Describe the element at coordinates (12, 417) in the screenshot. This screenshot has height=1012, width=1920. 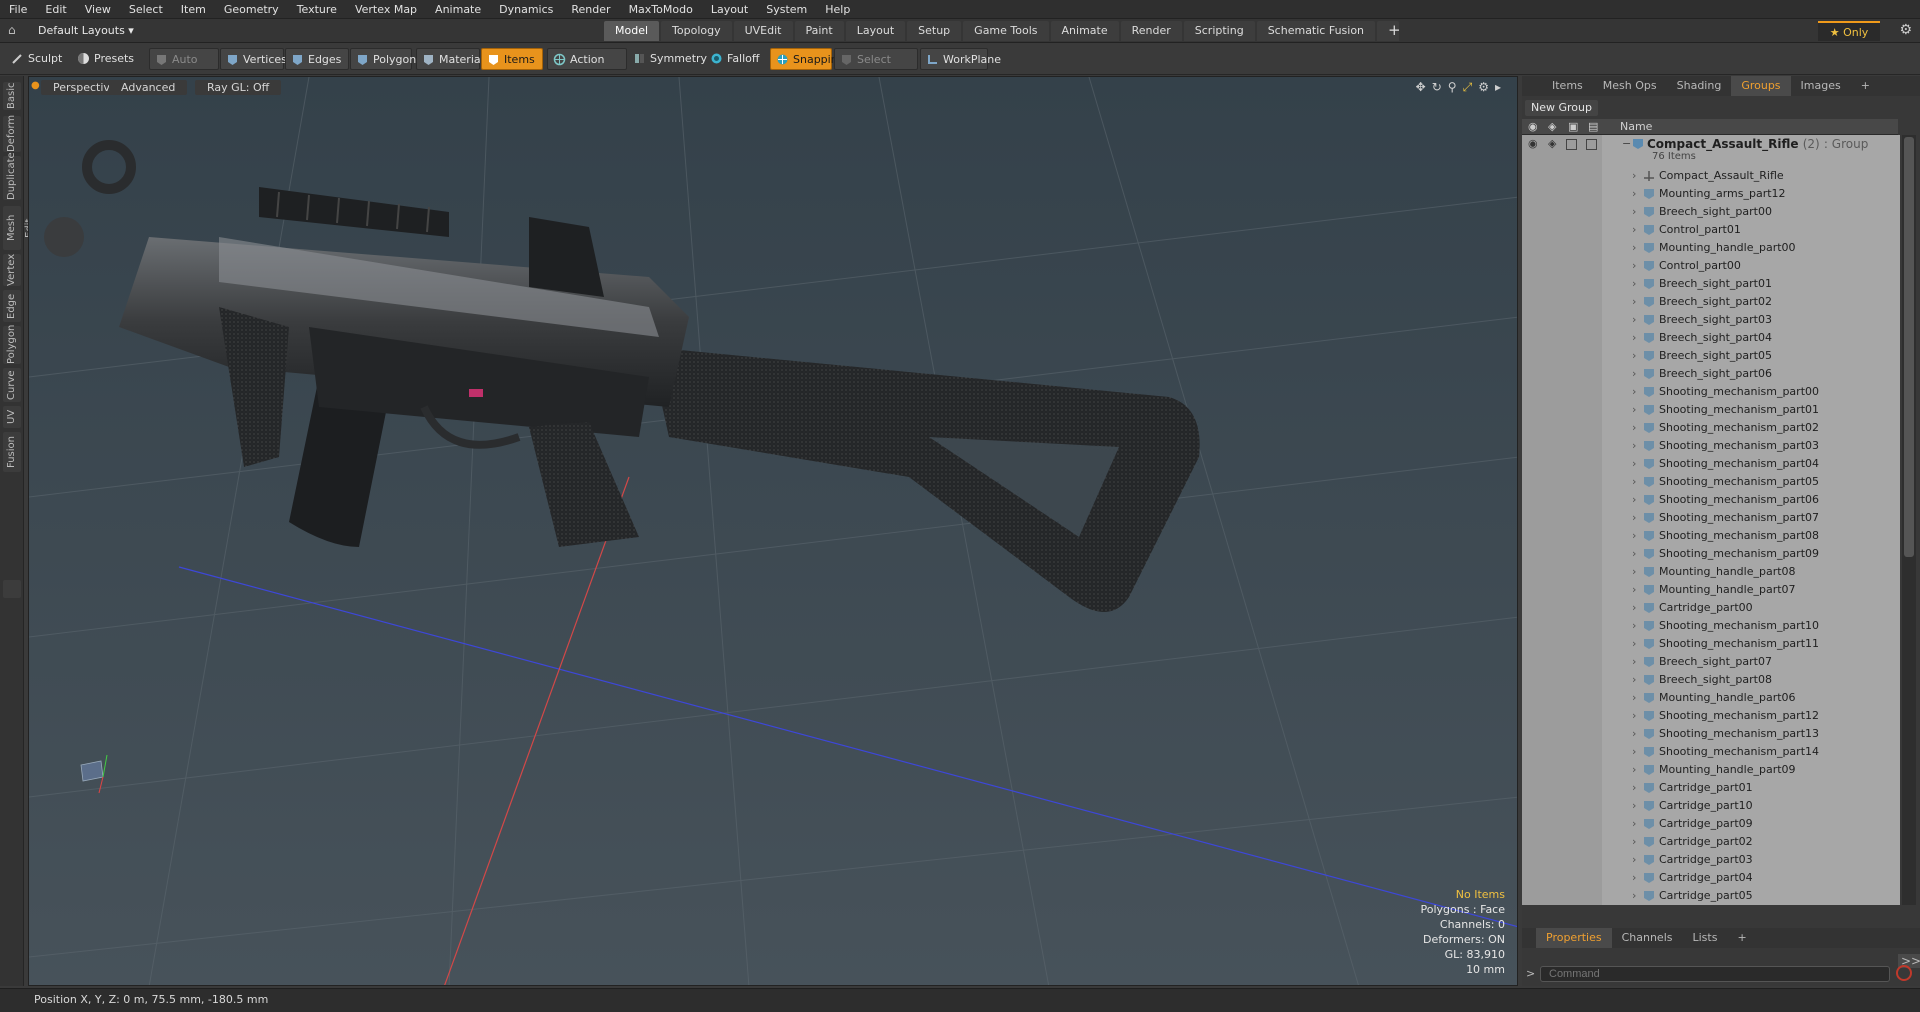
I see `left-tab-uv: UV` at that location.